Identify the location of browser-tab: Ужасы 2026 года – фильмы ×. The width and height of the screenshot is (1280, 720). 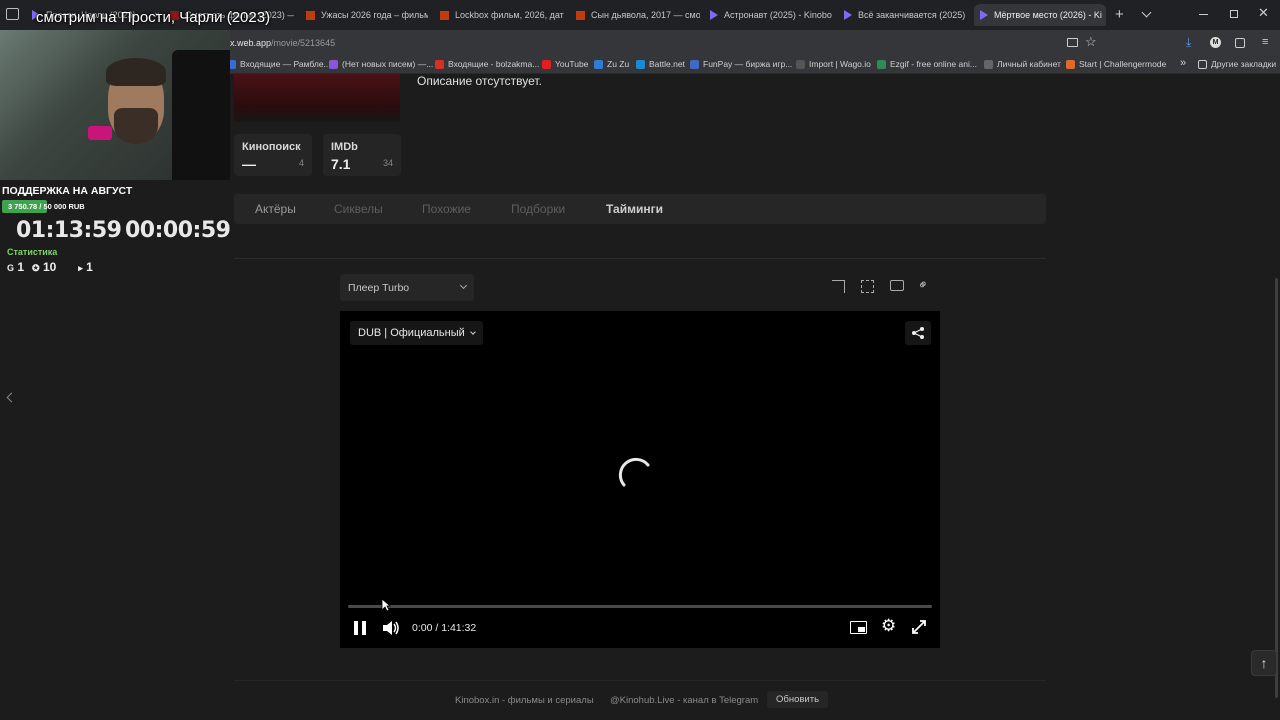
(367, 15).